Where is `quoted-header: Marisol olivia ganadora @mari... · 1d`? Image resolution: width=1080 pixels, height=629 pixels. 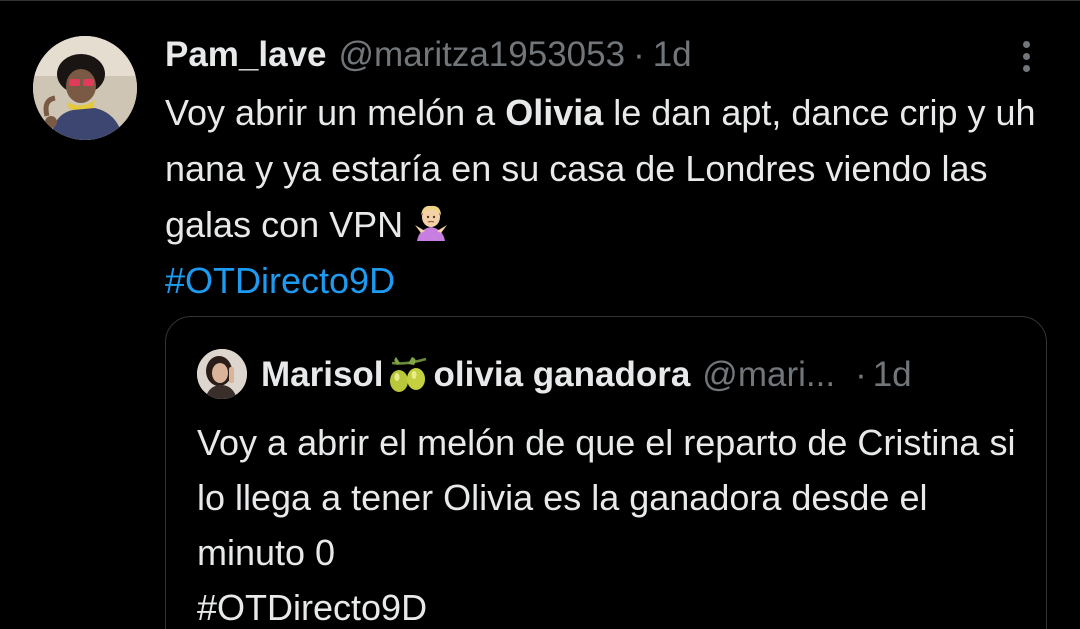 quoted-header: Marisol olivia ganadora @mari... · 1d is located at coordinates (641, 375).